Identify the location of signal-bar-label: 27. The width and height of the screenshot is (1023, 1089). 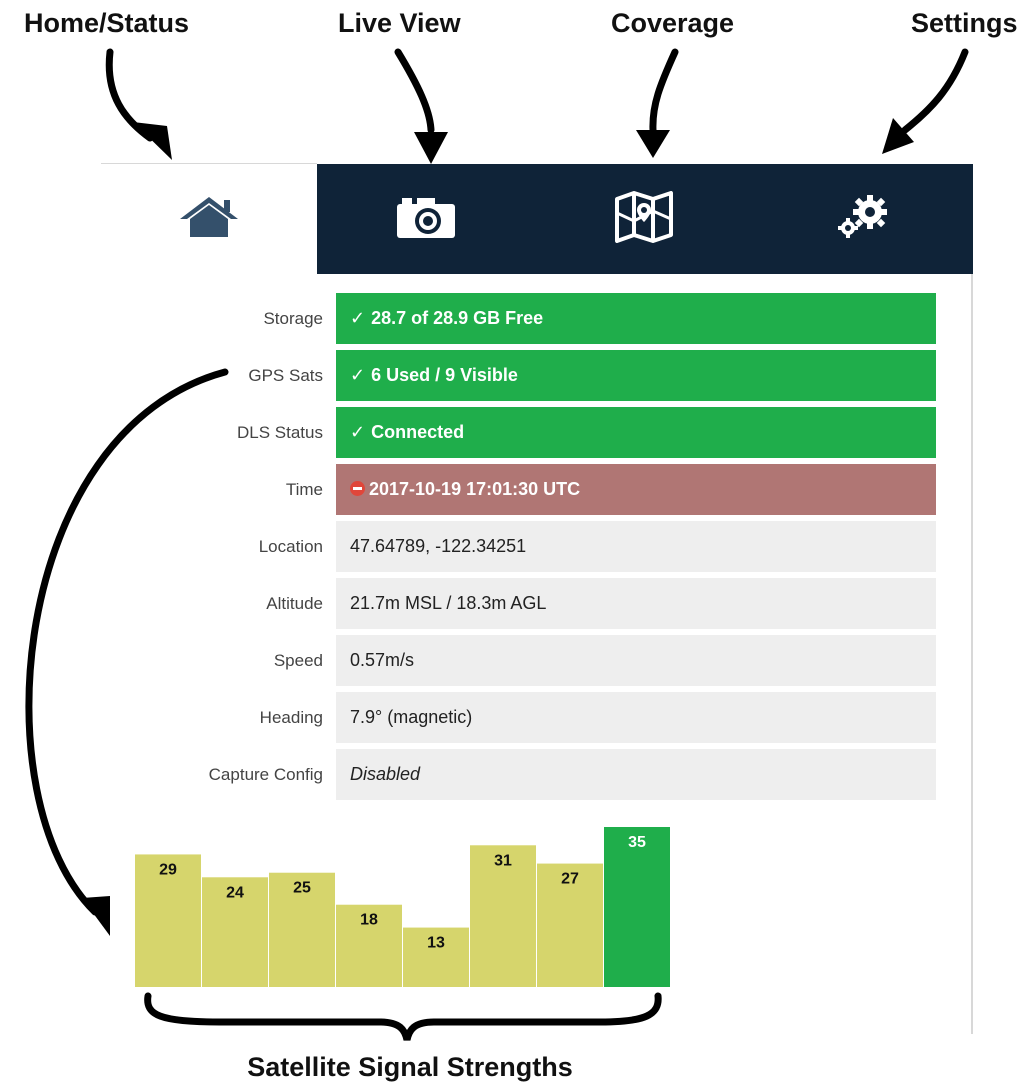
(570, 879).